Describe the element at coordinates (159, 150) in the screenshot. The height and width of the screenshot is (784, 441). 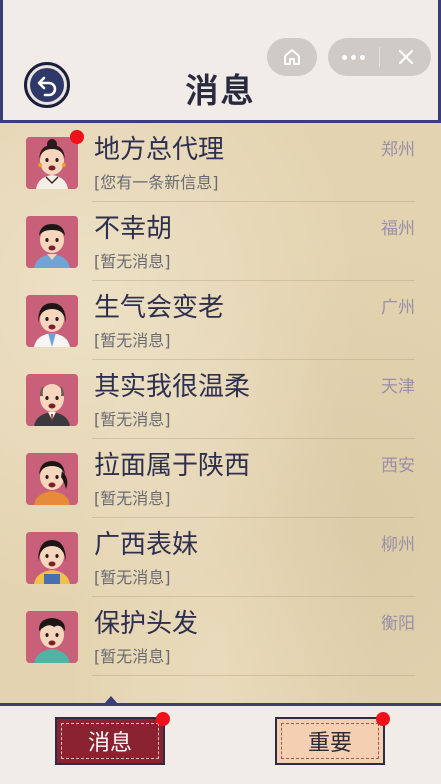
I see `contact-name: 地方总代理` at that location.